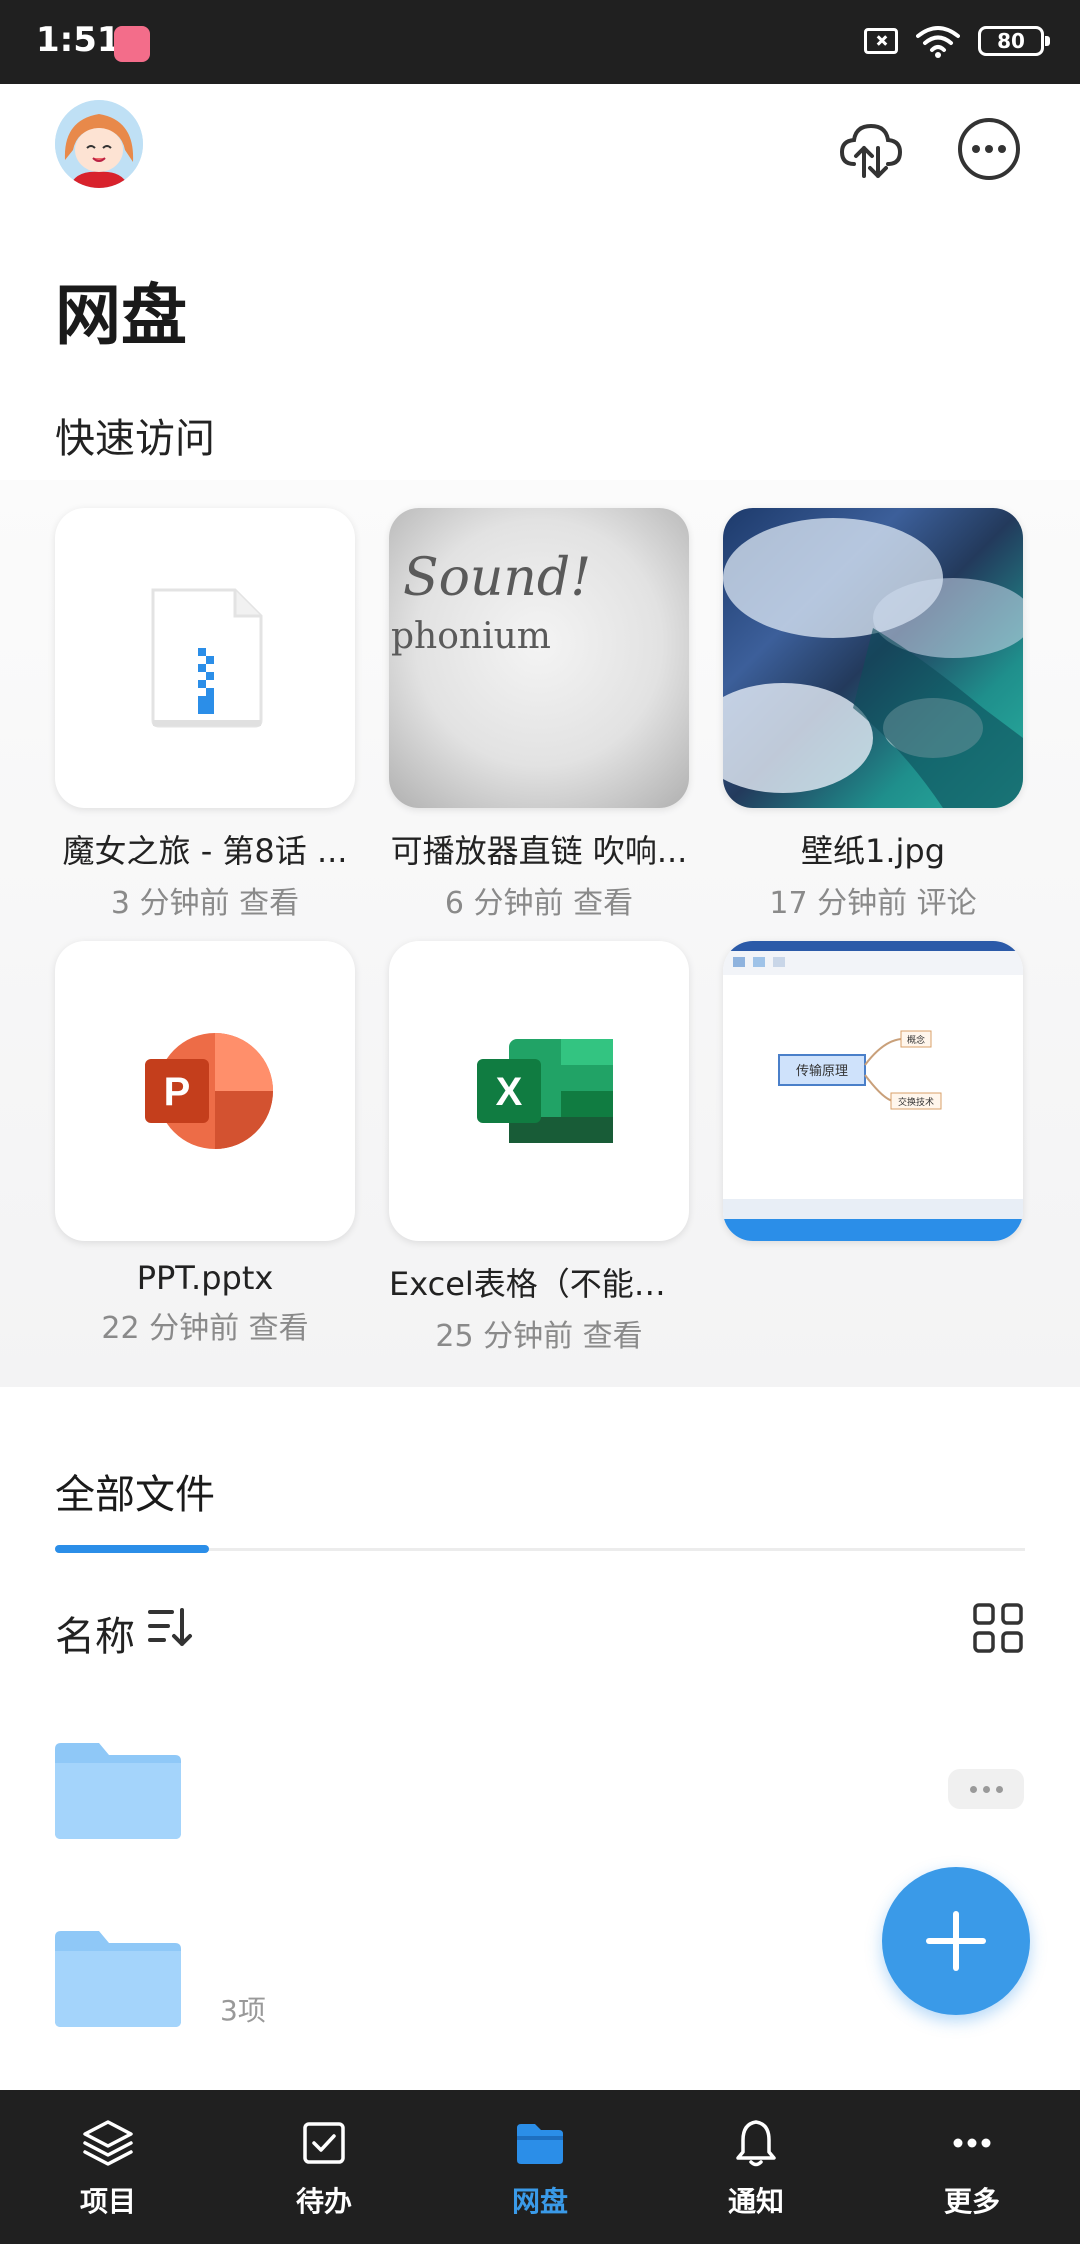 Image resolution: width=1080 pixels, height=2244 pixels. What do you see at coordinates (972, 2143) in the screenshot?
I see `more-icon` at bounding box center [972, 2143].